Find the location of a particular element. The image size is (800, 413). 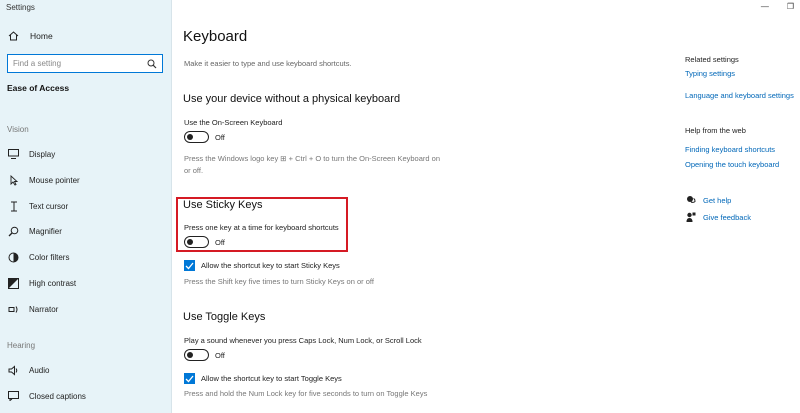

link-language-keyboard-settings: Language and keyboard settings is located at coordinates (739, 95).